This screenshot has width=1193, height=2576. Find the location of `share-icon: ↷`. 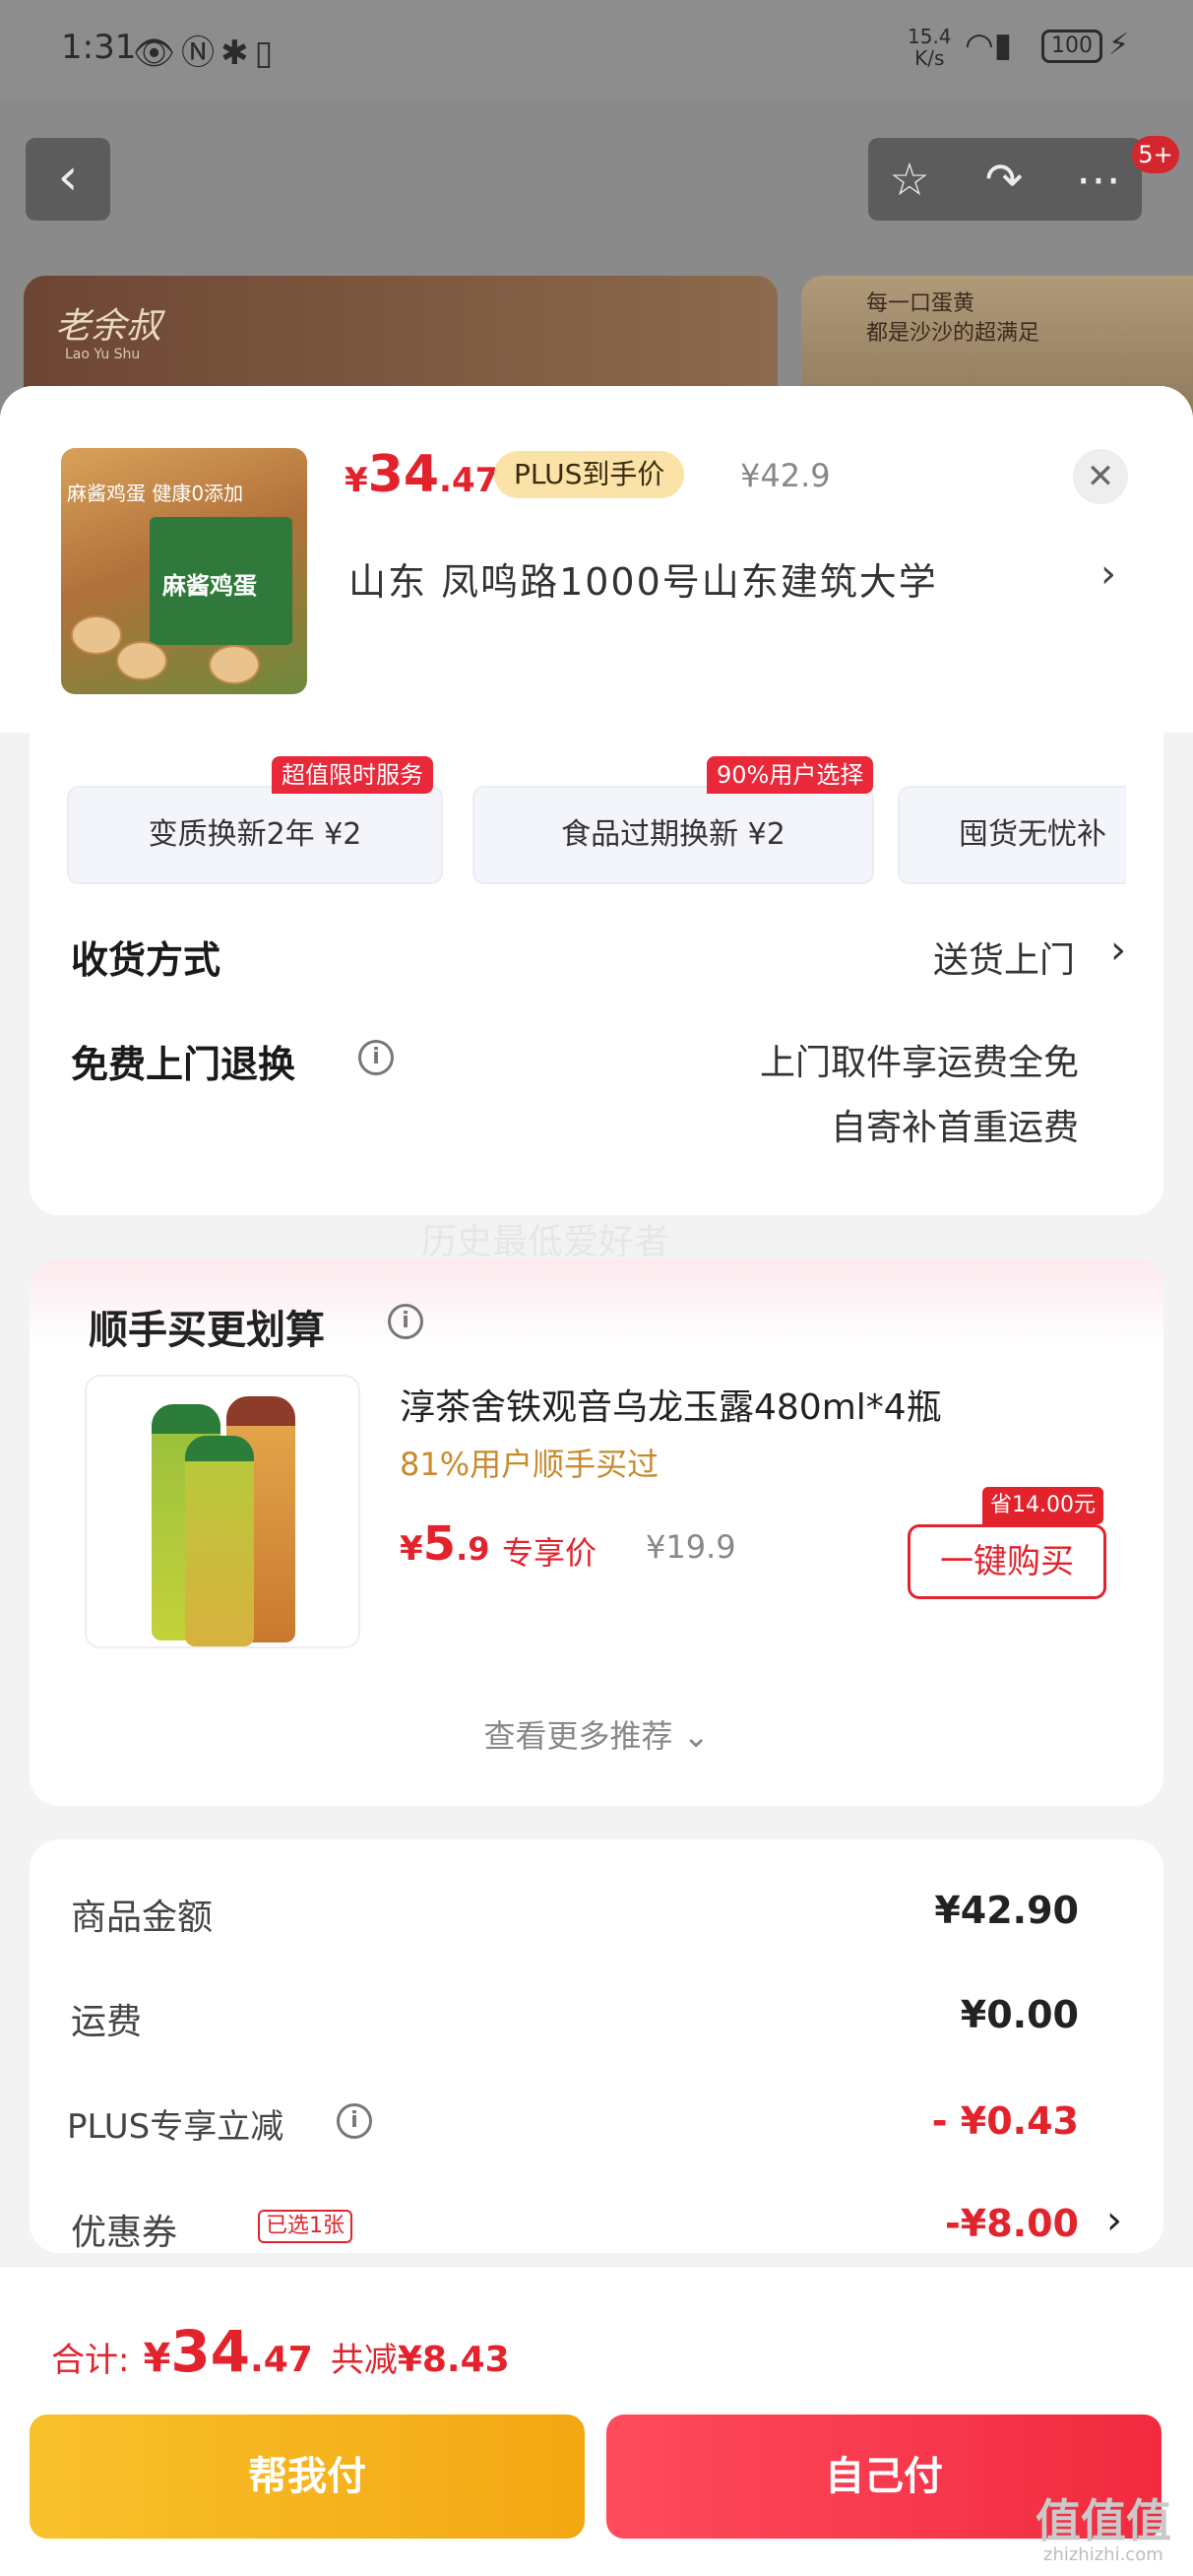

share-icon: ↷ is located at coordinates (1004, 179).